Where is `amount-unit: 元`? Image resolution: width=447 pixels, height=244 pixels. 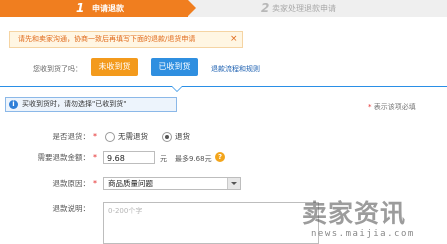
amount-unit: 元 is located at coordinates (163, 159).